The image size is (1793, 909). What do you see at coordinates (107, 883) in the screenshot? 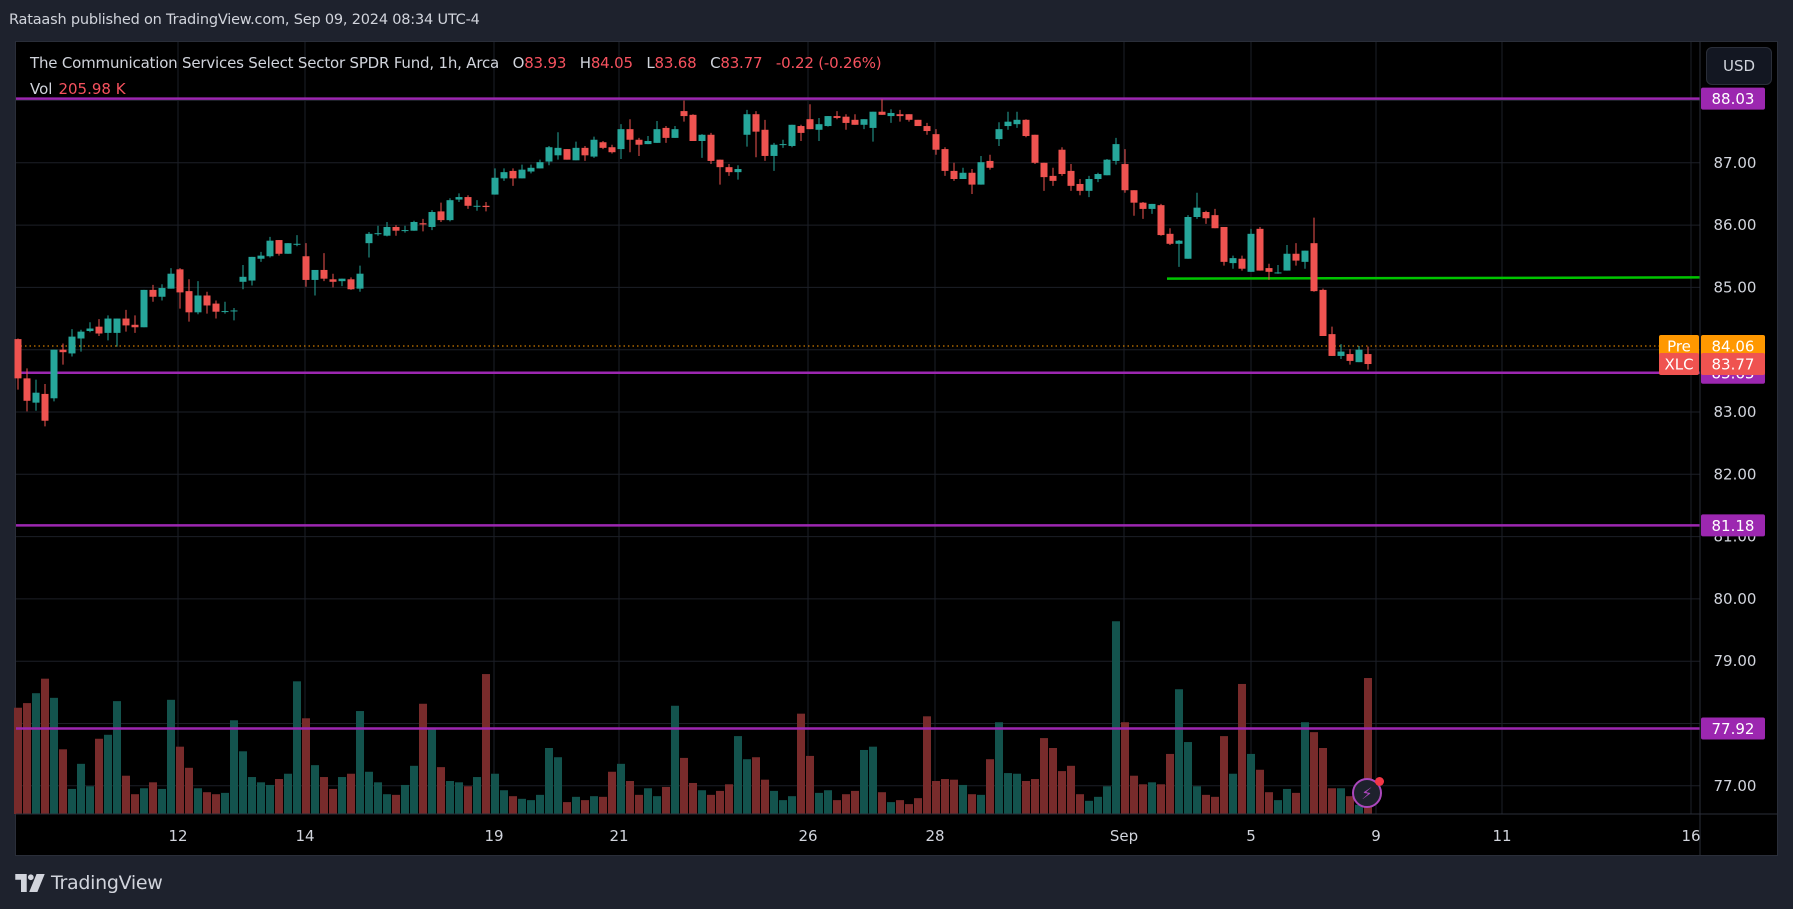
I see `logo-text: TradingView` at bounding box center [107, 883].